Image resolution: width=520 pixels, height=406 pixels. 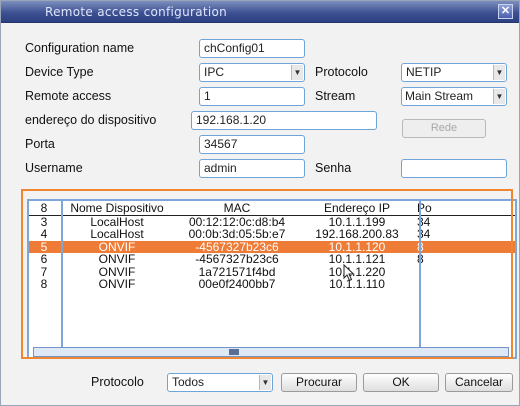 What do you see at coordinates (357, 208) in the screenshot?
I see `column-header-ip: Endereço IP` at bounding box center [357, 208].